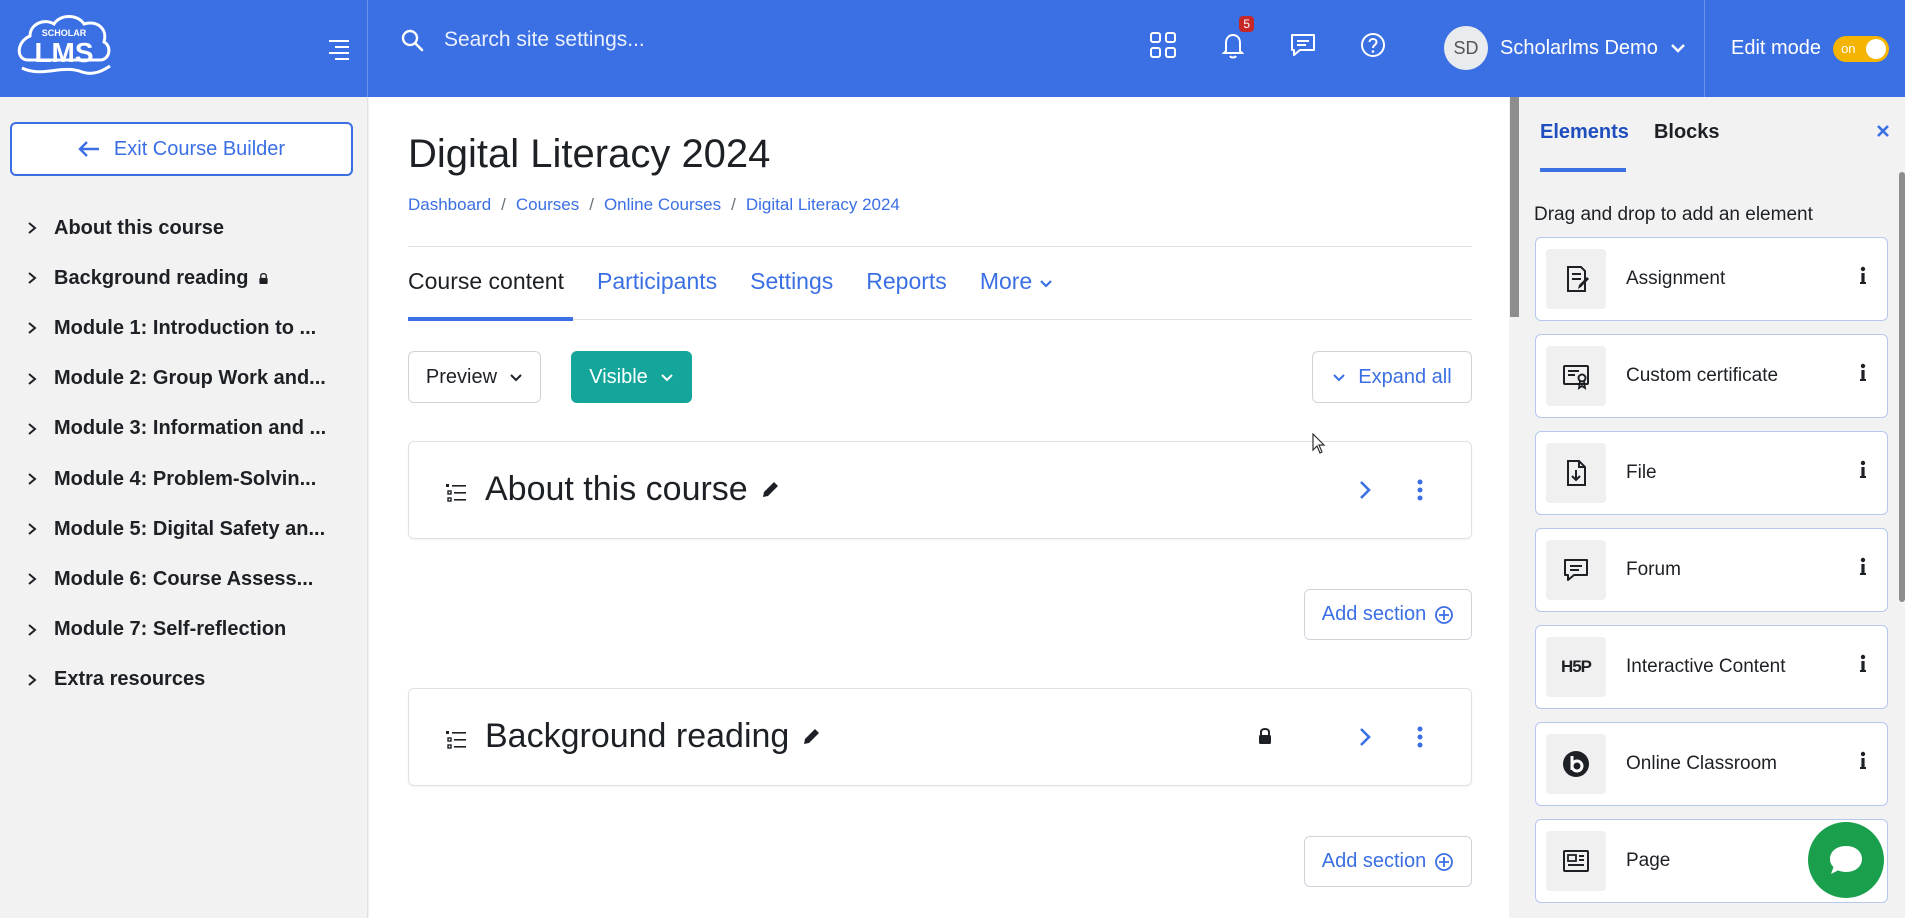 The height and width of the screenshot is (918, 1905). What do you see at coordinates (589, 154) in the screenshot?
I see `page-title: Digital Literacy 2024` at bounding box center [589, 154].